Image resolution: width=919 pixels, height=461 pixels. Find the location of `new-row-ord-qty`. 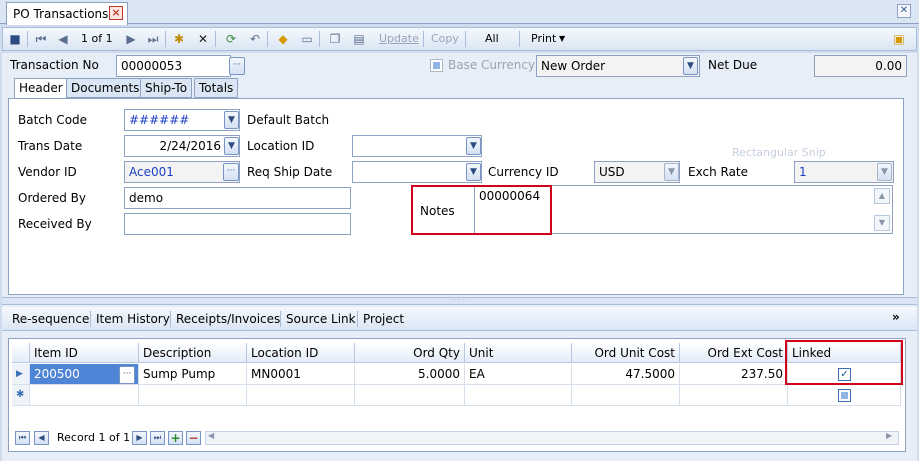

new-row-ord-qty is located at coordinates (410, 395).